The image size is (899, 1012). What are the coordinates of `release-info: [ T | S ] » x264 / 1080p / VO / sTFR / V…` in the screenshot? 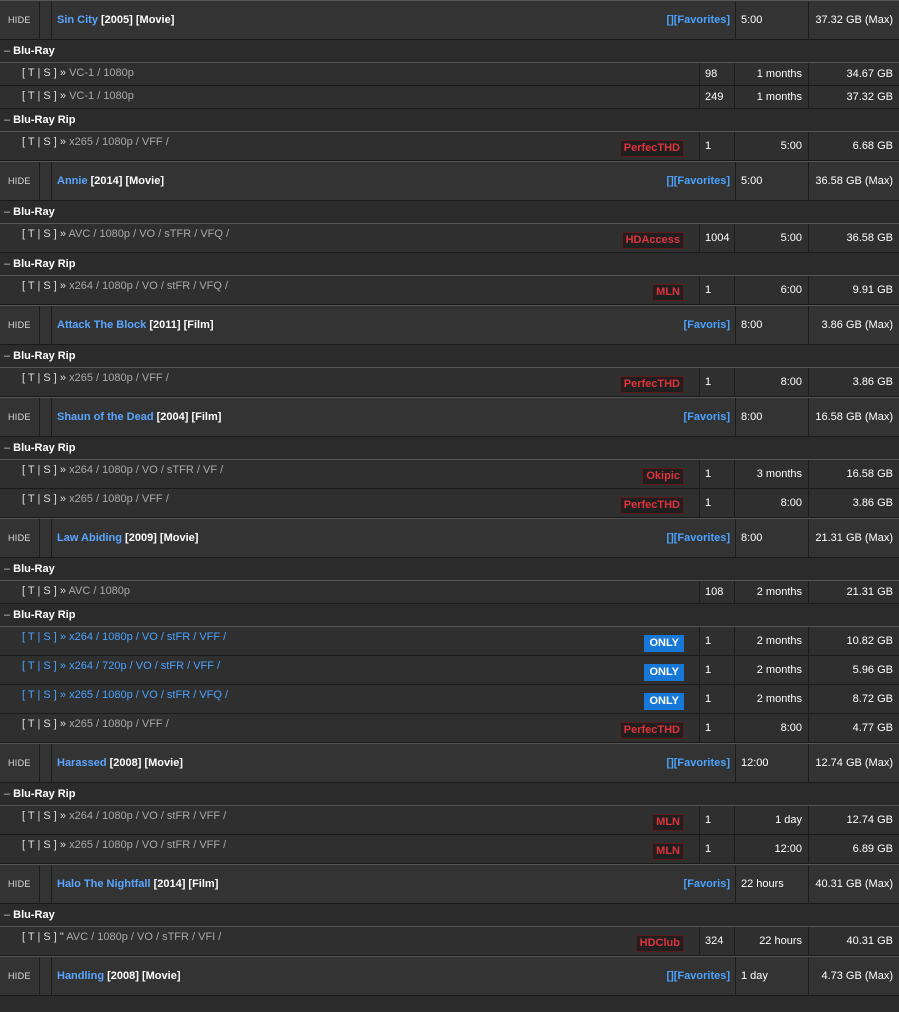 It's located at (122, 470).